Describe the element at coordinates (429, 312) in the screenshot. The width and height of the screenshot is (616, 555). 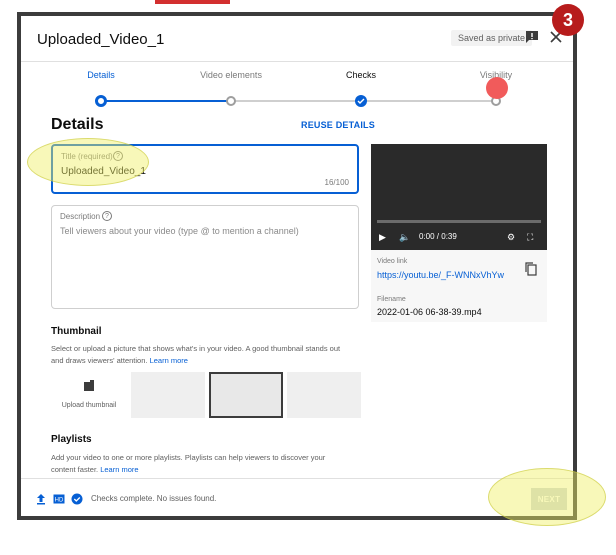
I see `filename-value: 2022-01-06 06-38-39.mp4` at that location.